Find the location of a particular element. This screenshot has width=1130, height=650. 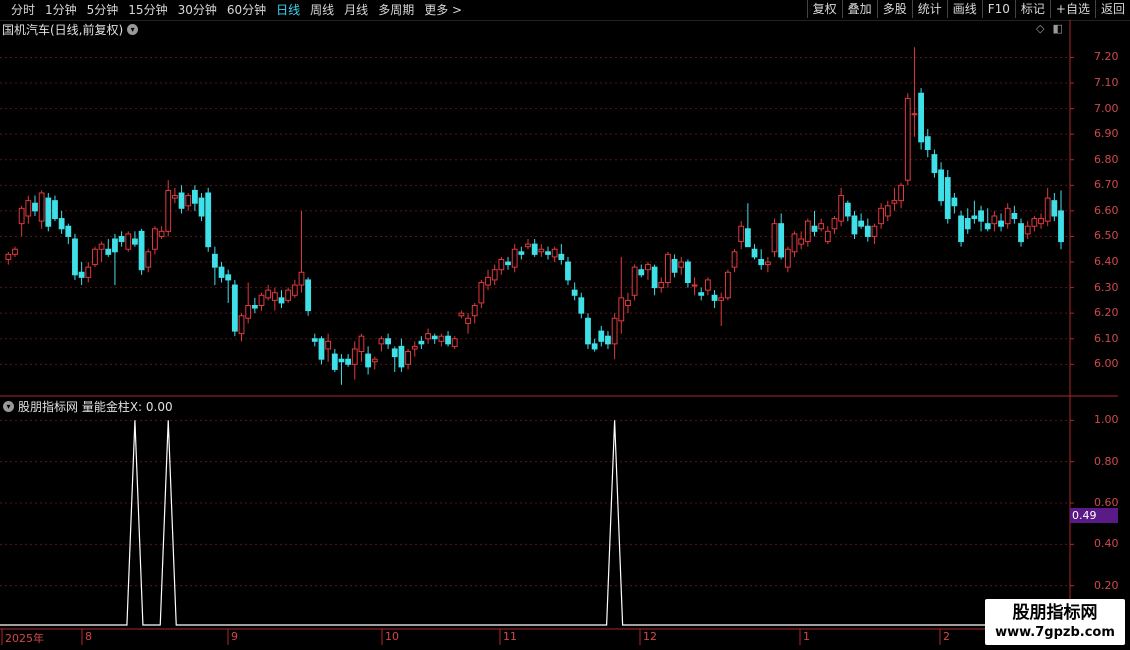

watermark: 股朋指标网 www.7gpzb.com is located at coordinates (1055, 622).